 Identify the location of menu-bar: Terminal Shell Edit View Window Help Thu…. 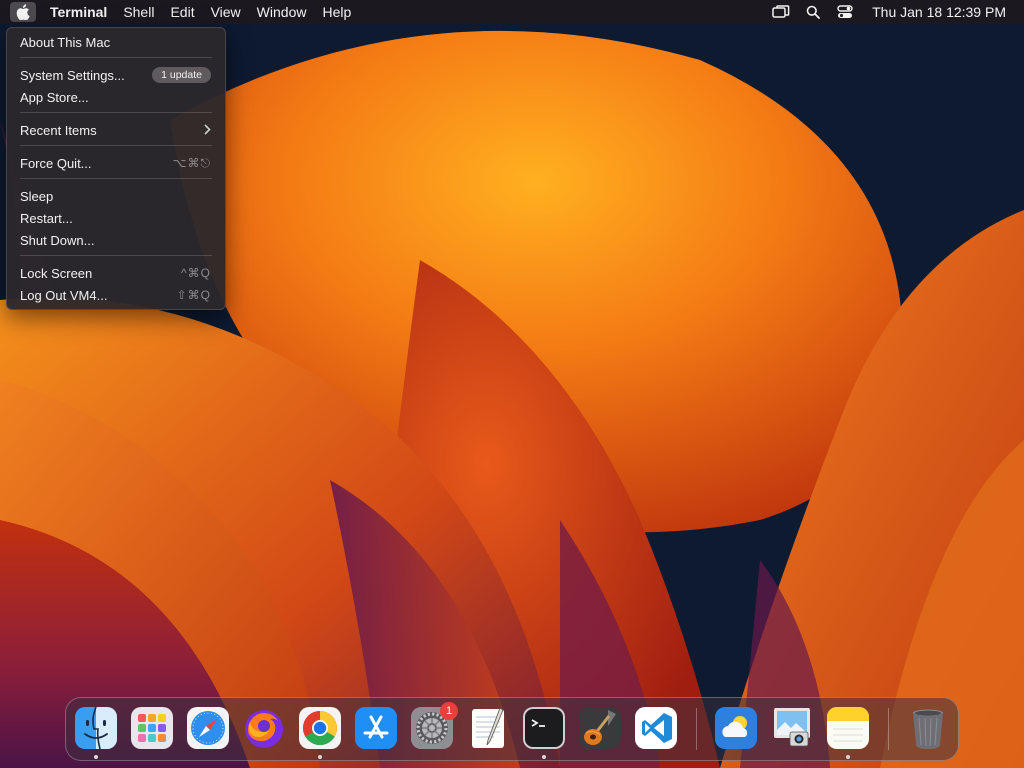
(512, 12).